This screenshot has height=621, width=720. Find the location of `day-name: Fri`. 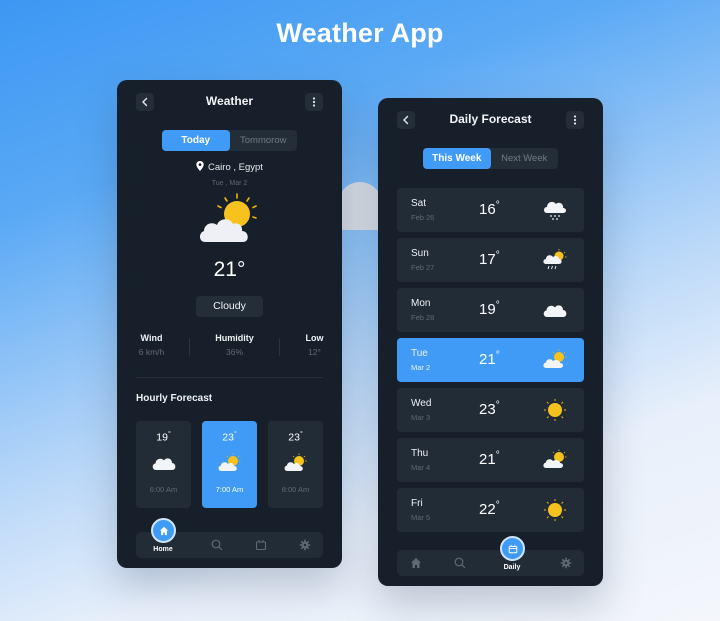

day-name: Fri is located at coordinates (417, 503).